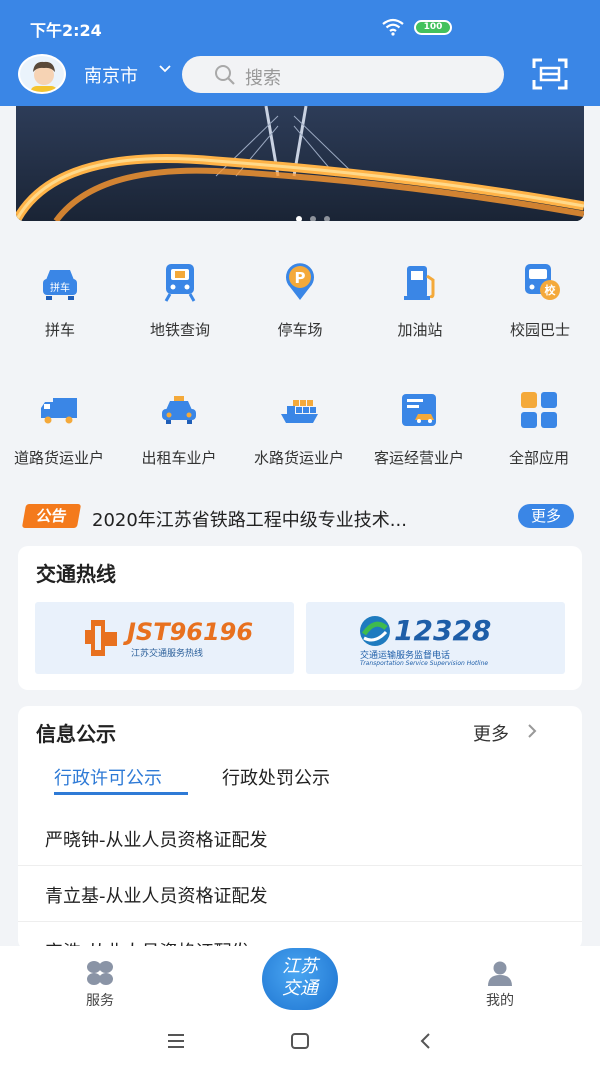 This screenshot has height=1067, width=600. What do you see at coordinates (317, 214) in the screenshot?
I see `carousel-dots` at bounding box center [317, 214].